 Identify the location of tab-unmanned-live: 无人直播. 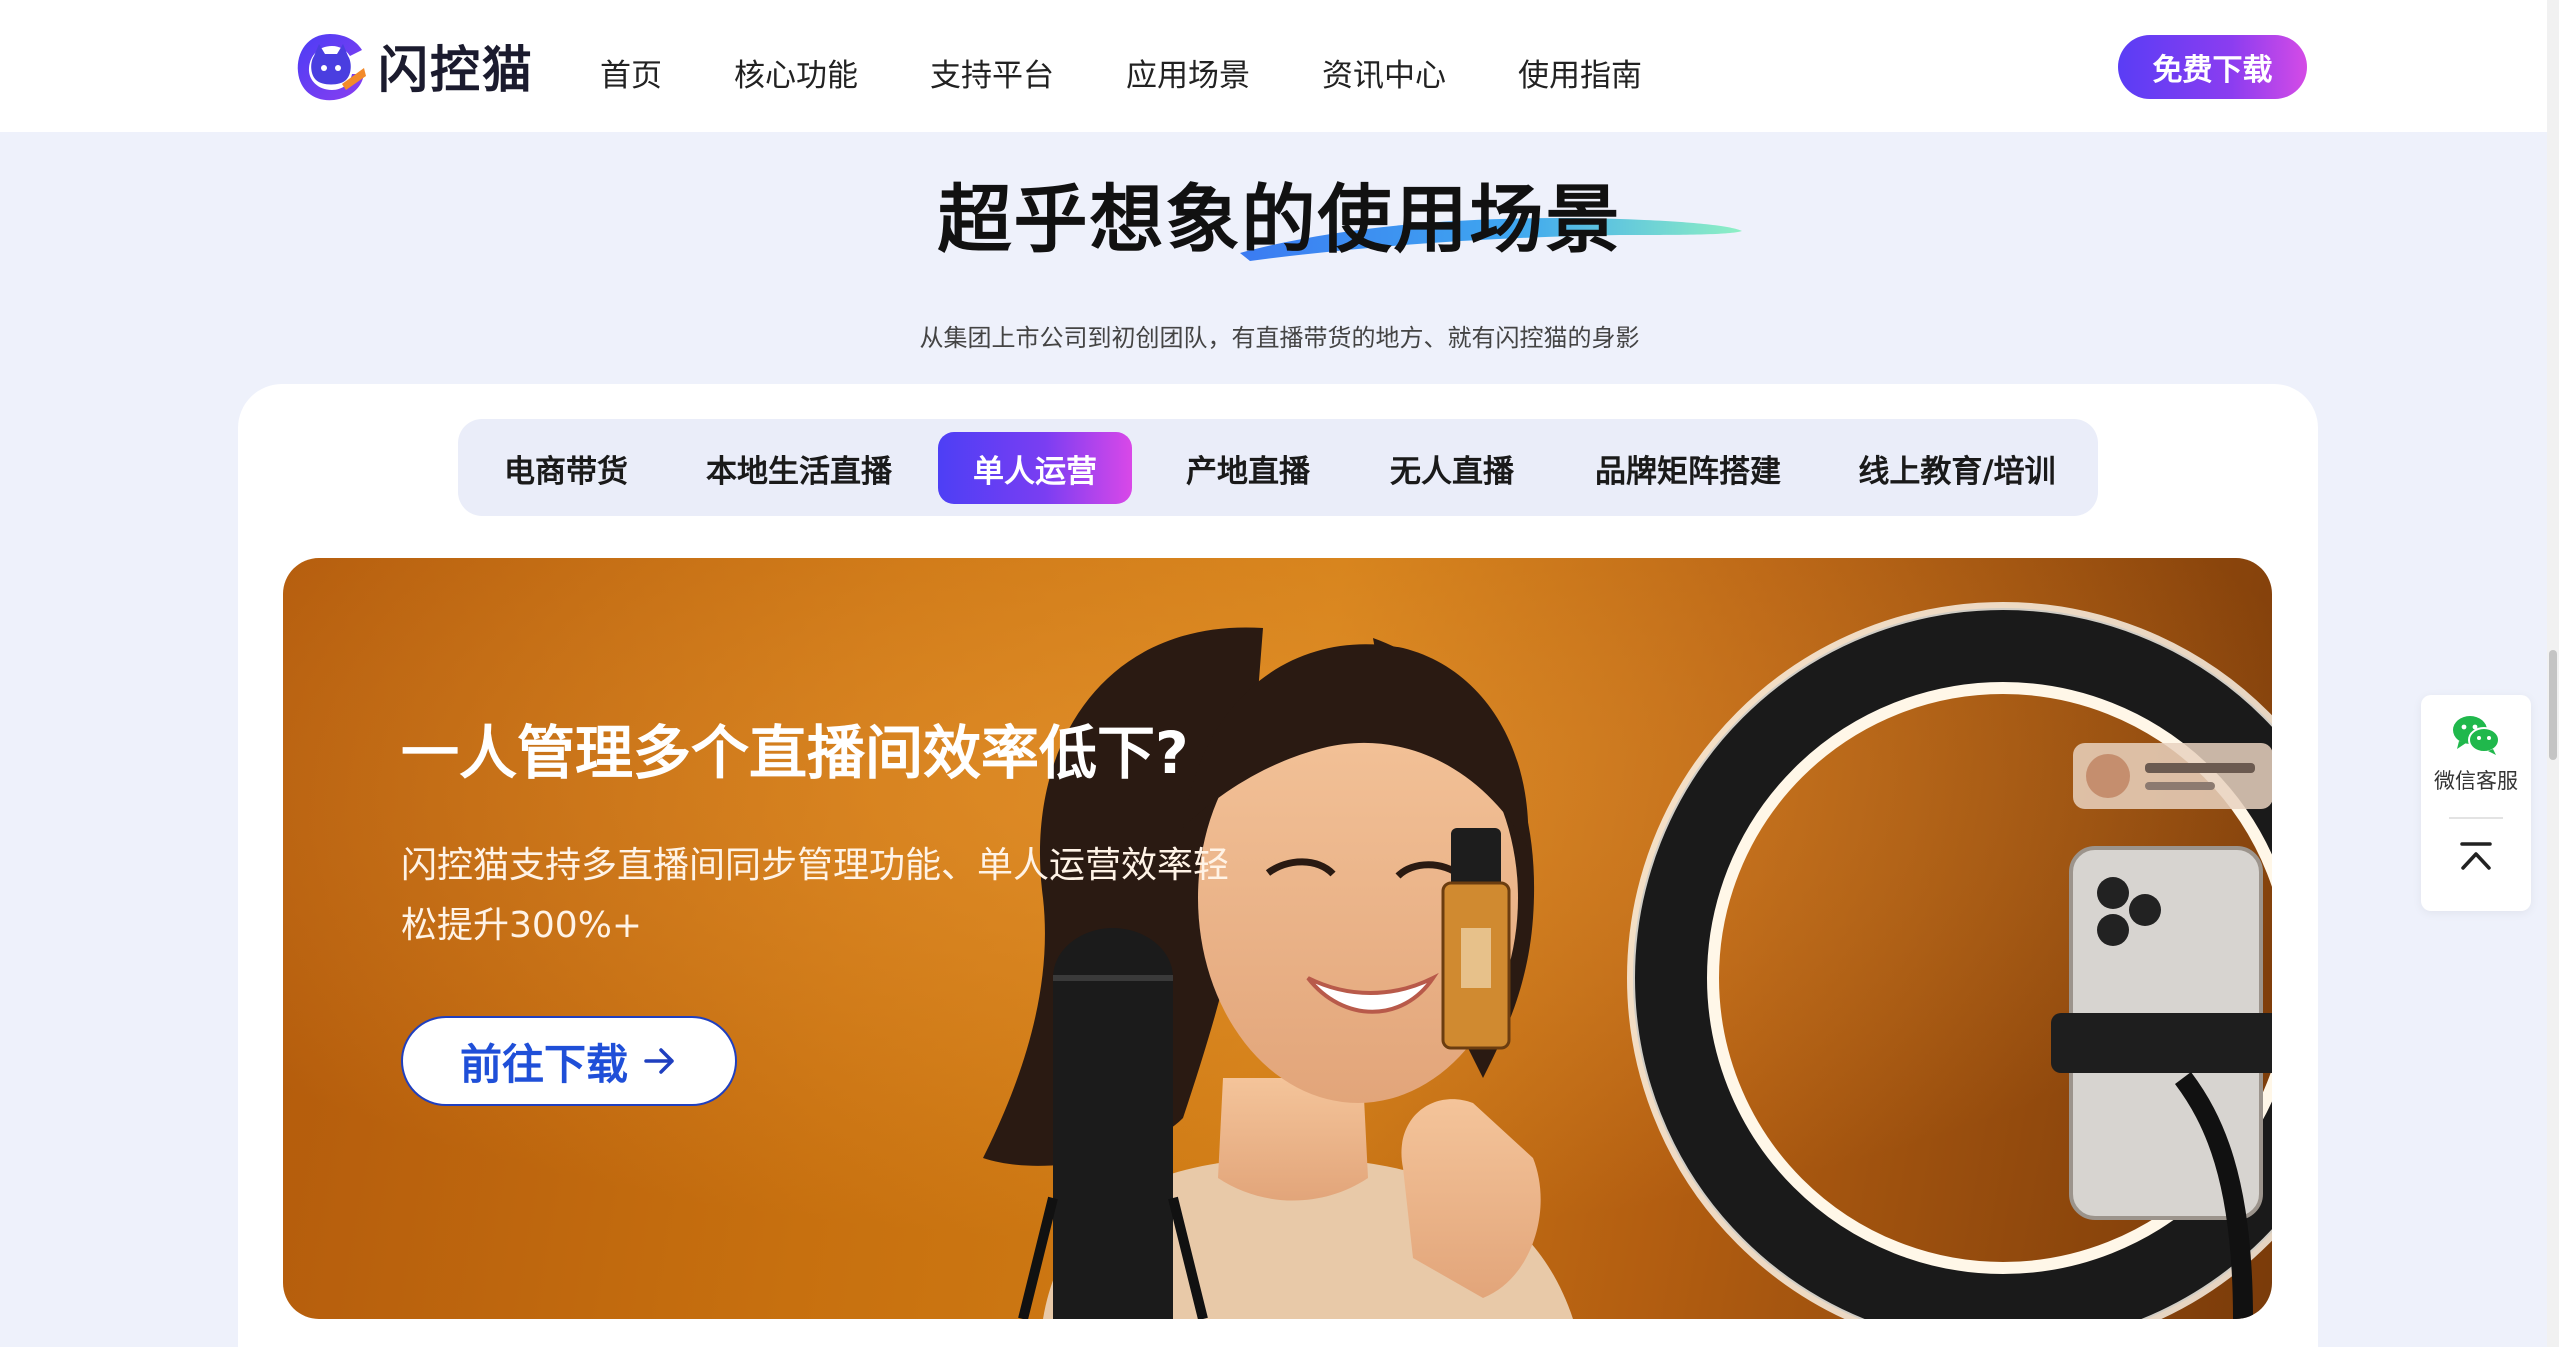
(1452, 468).